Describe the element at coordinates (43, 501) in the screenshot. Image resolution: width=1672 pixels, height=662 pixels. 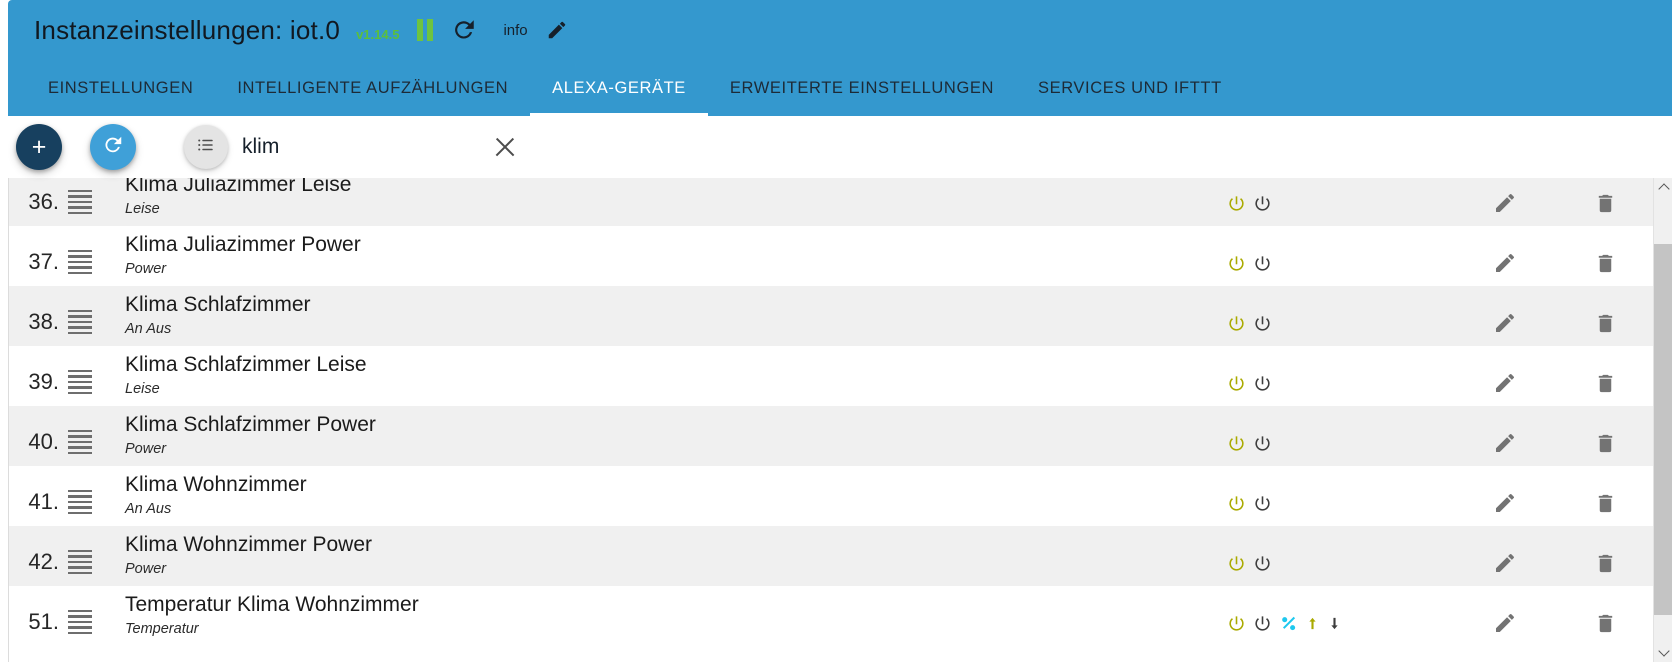
I see `row-index: 41.` at that location.